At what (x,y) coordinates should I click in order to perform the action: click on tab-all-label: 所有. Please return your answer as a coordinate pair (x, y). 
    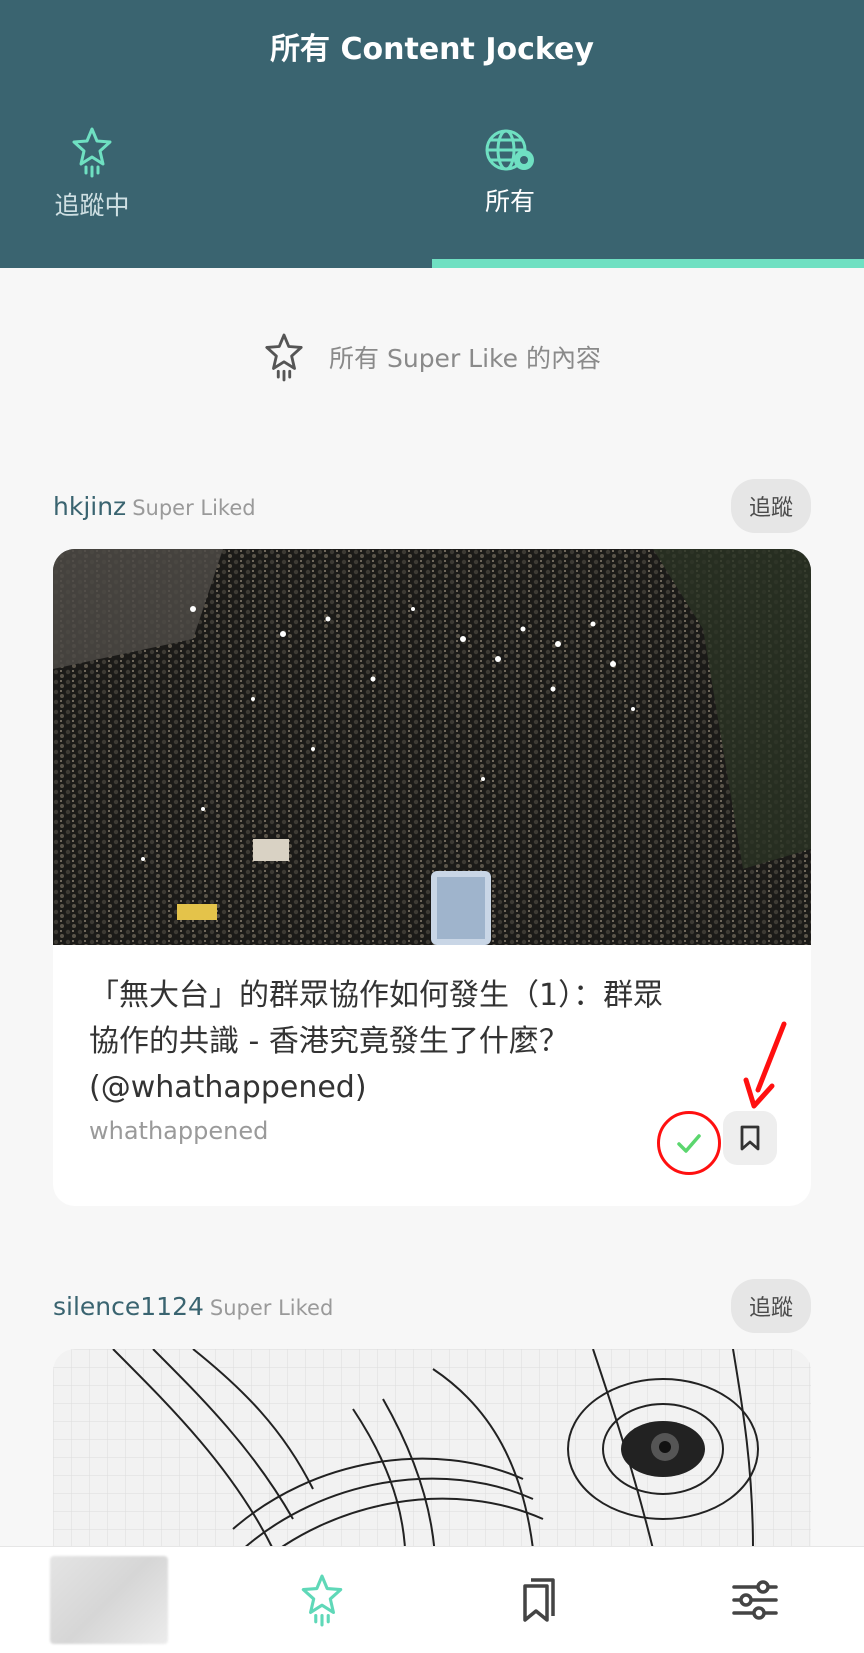
    Looking at the image, I should click on (509, 201).